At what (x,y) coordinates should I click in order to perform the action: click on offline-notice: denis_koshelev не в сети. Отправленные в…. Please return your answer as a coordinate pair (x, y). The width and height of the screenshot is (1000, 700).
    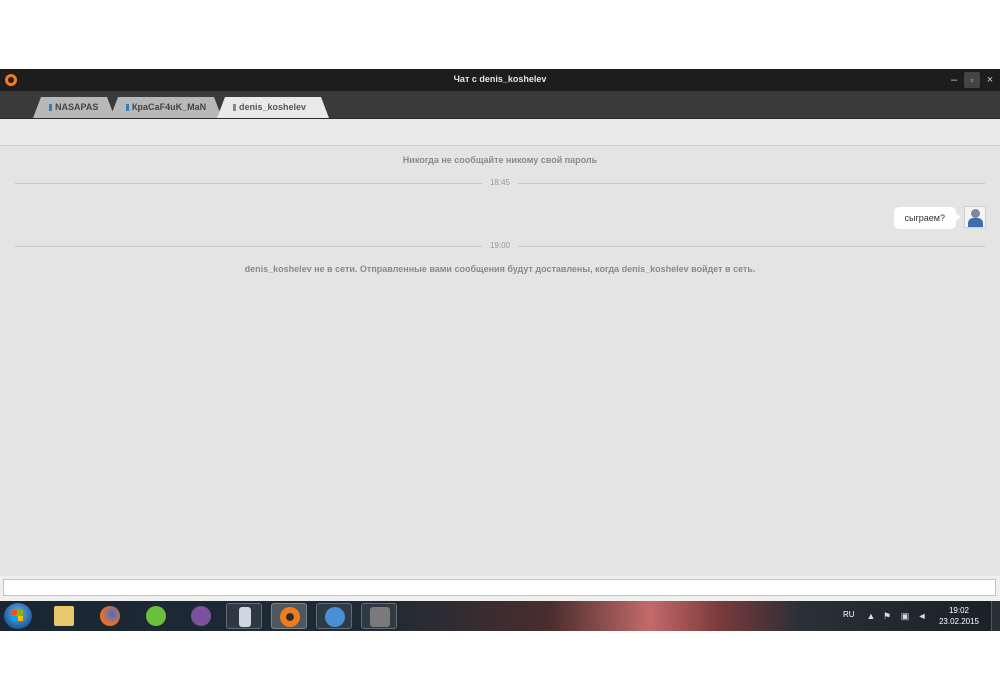
    Looking at the image, I should click on (500, 269).